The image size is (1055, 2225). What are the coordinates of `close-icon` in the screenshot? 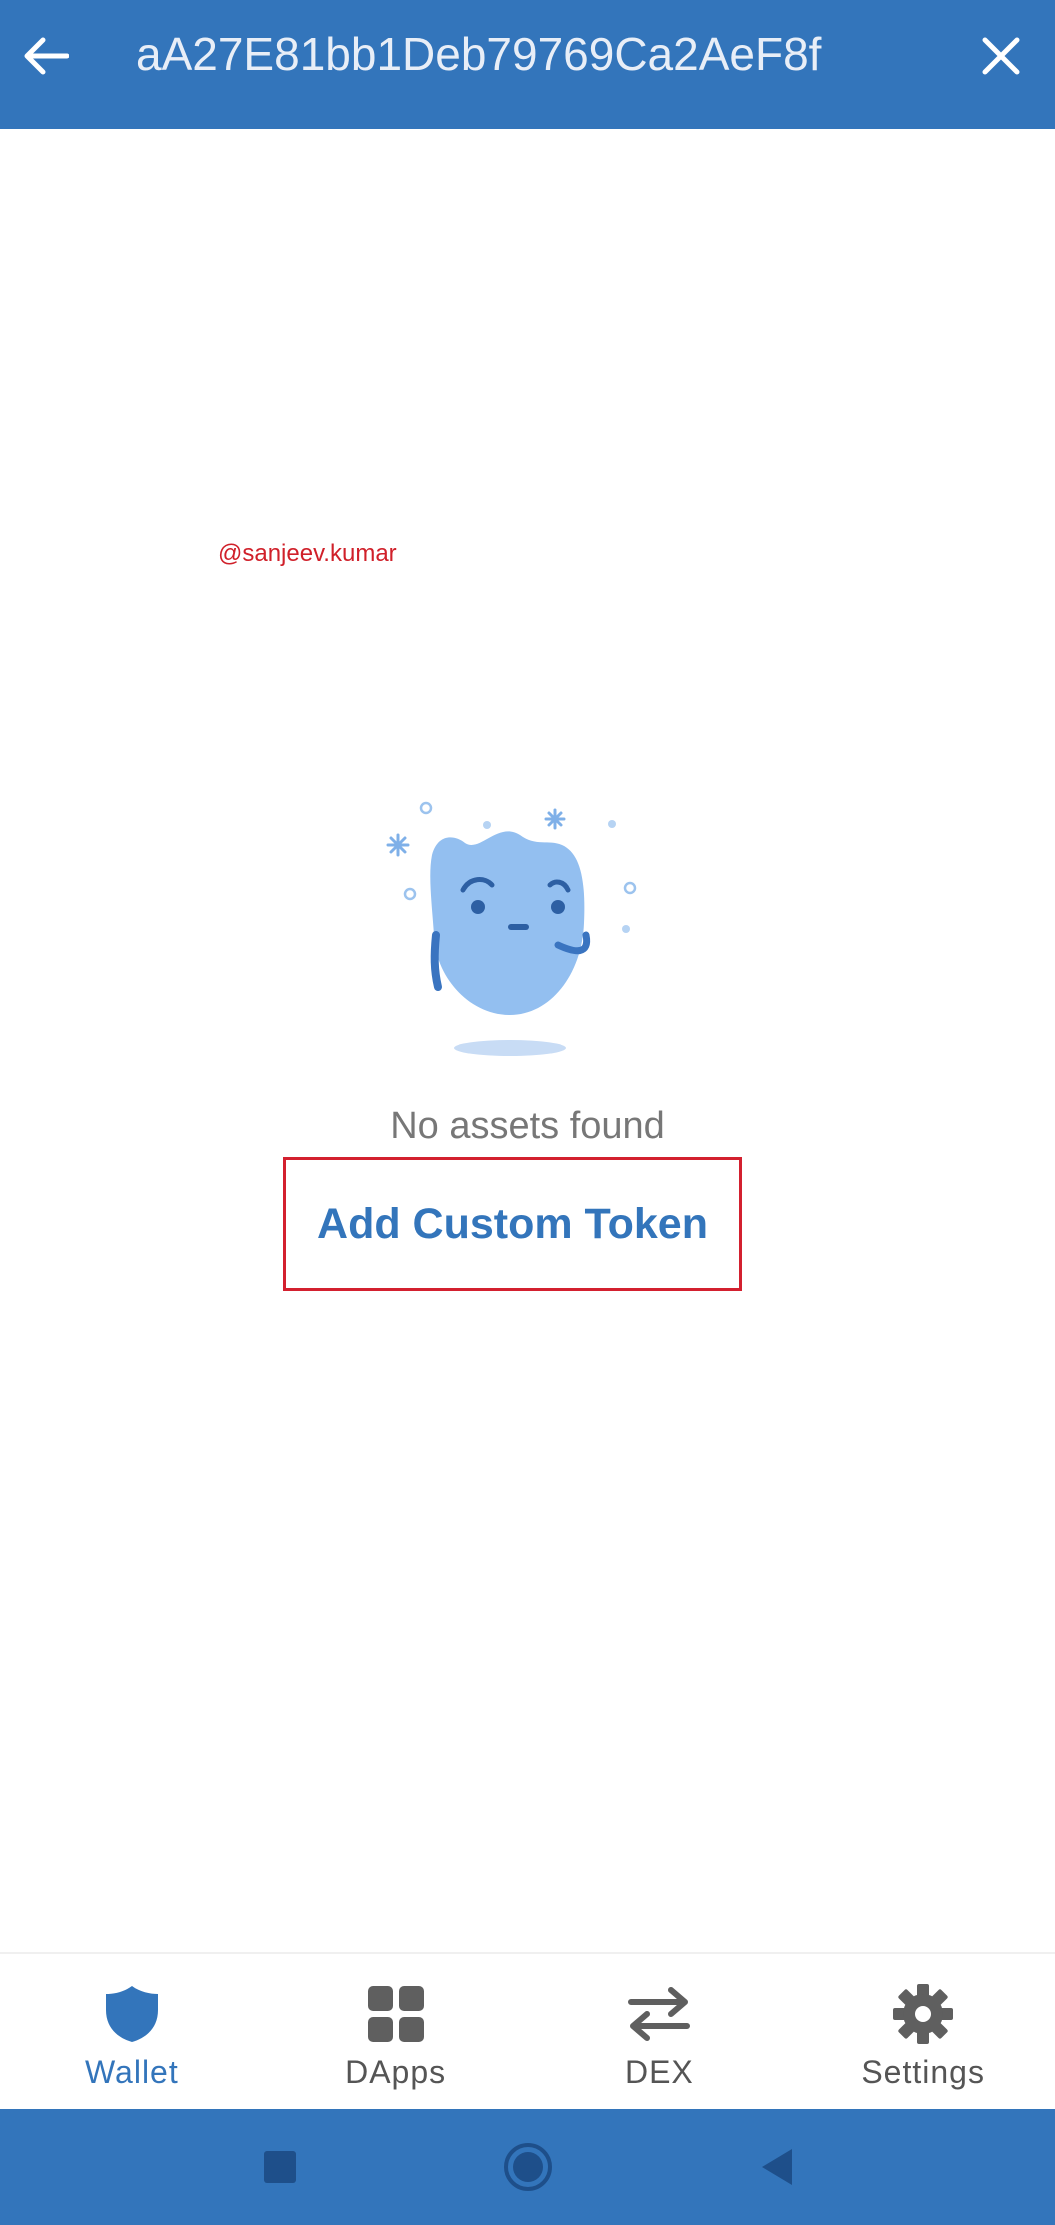 It's located at (1001, 56).